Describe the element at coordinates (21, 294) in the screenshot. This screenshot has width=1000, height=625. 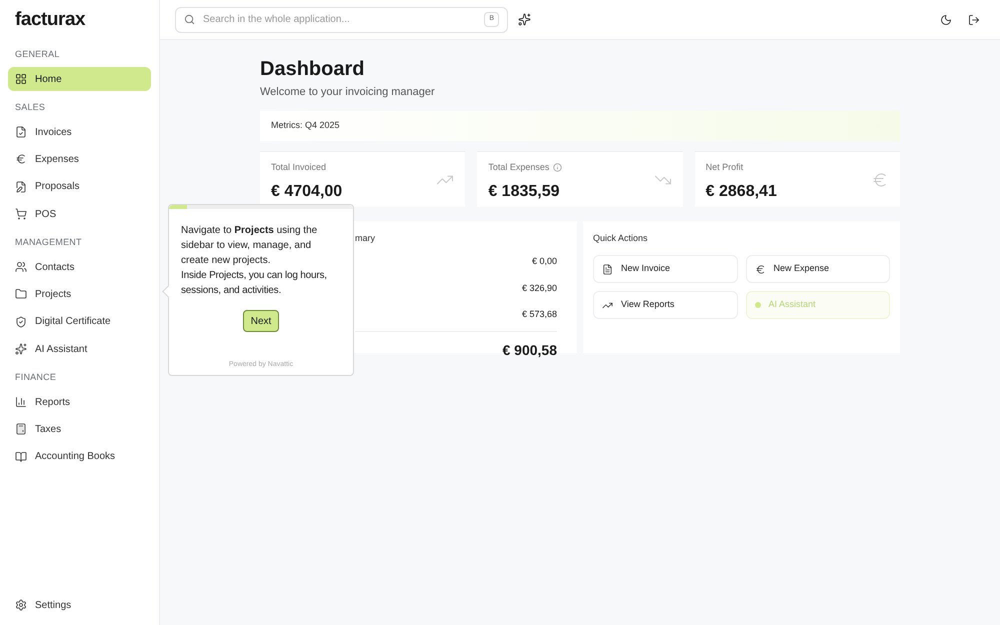
I see `folder-icon` at that location.